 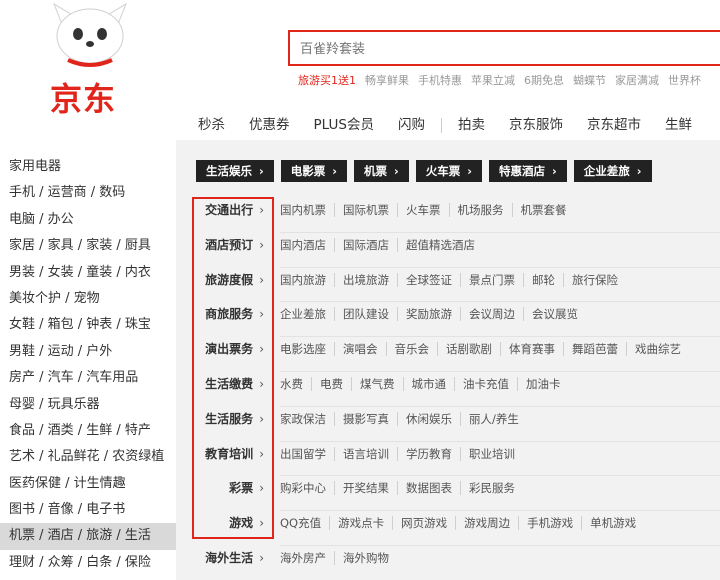 I want to click on submenu-link: 音乐会, so click(x=416, y=349).